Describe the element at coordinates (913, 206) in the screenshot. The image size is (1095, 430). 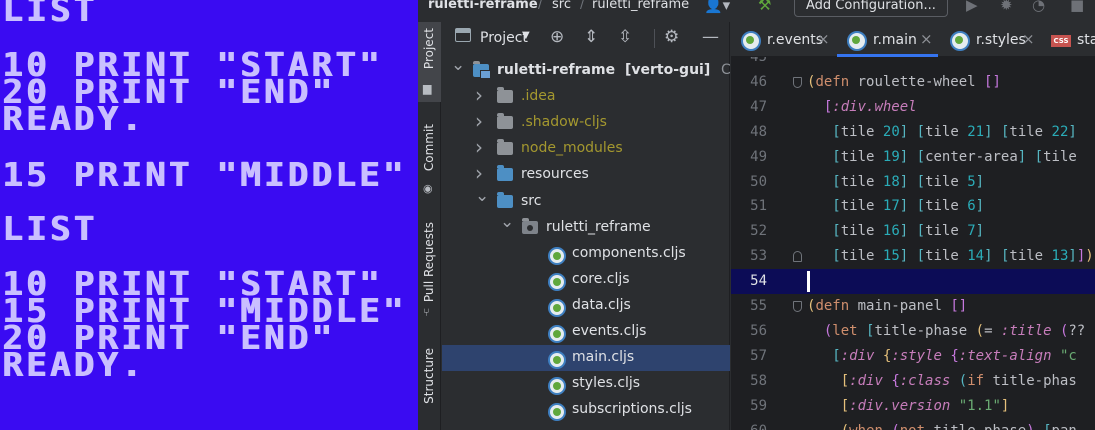
I see `code-line: 51 [tile 17] [tile 6]` at that location.